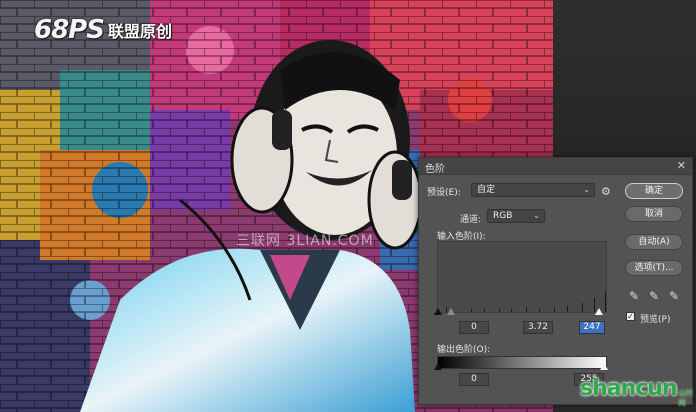  I want to click on input-gamma-slider, so click(451, 311).